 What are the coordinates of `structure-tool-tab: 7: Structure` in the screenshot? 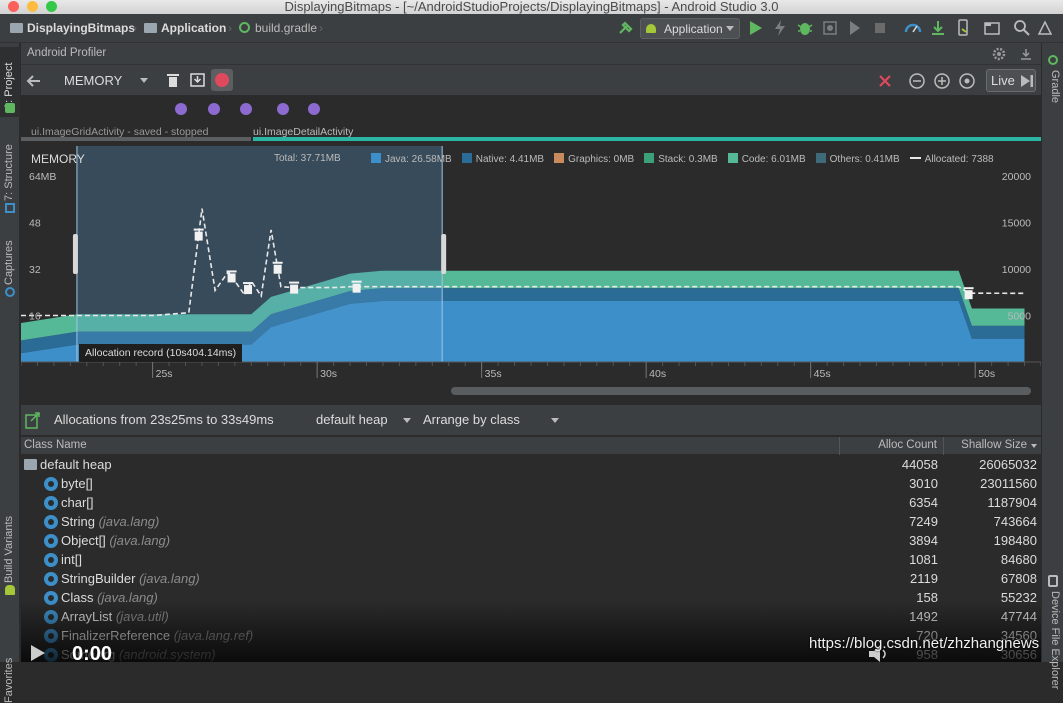 It's located at (9, 172).